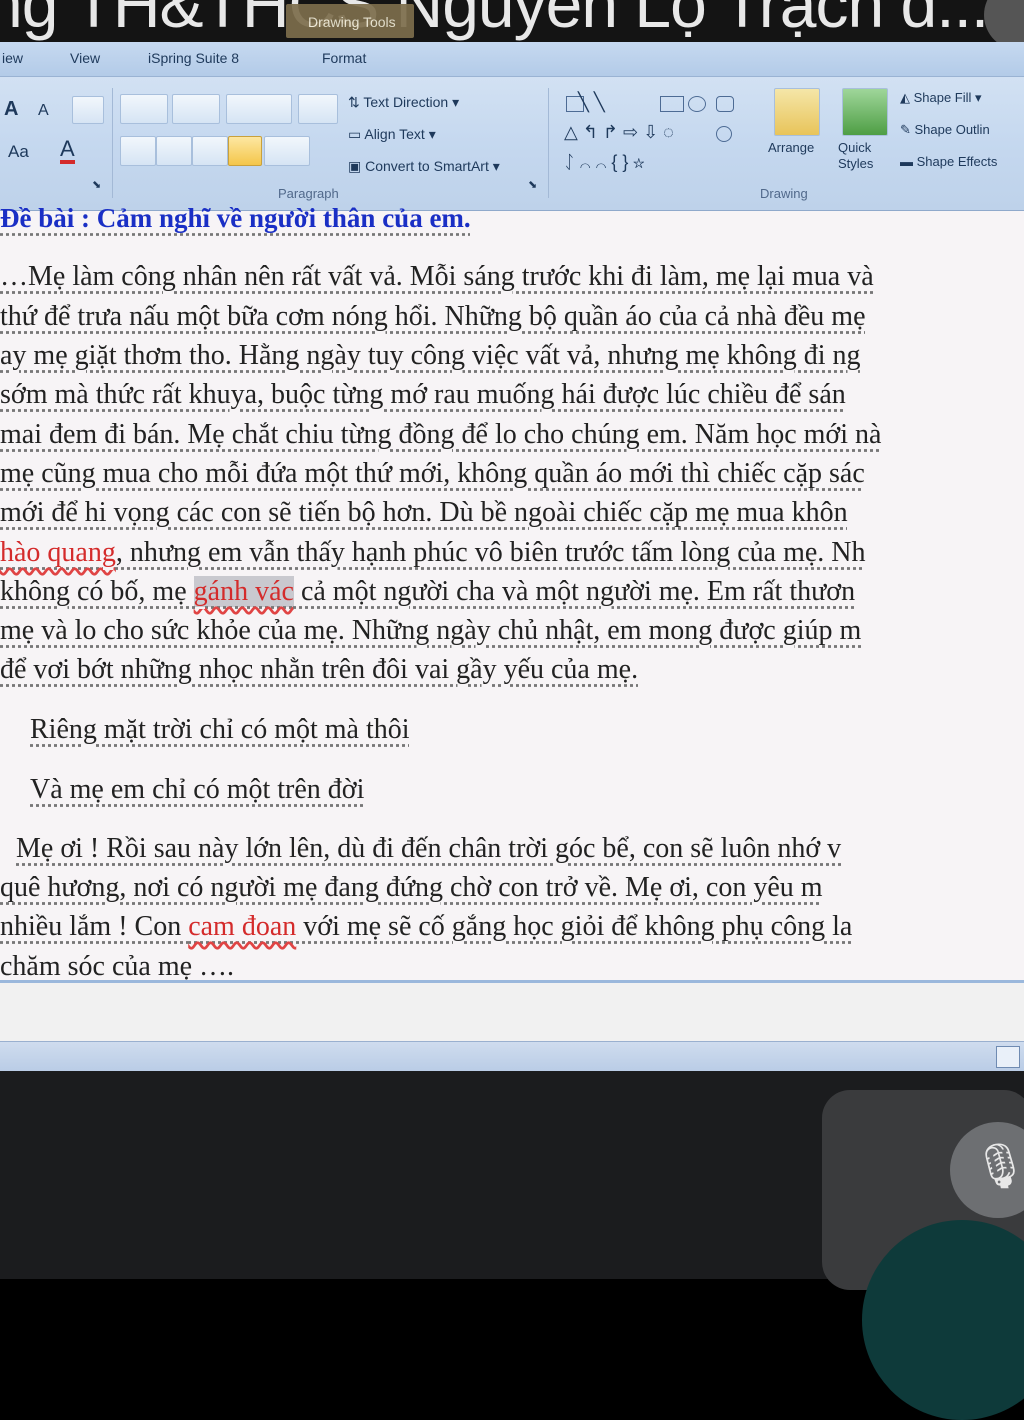  Describe the element at coordinates (196, 109) in the screenshot. I see `numbering-button` at that location.